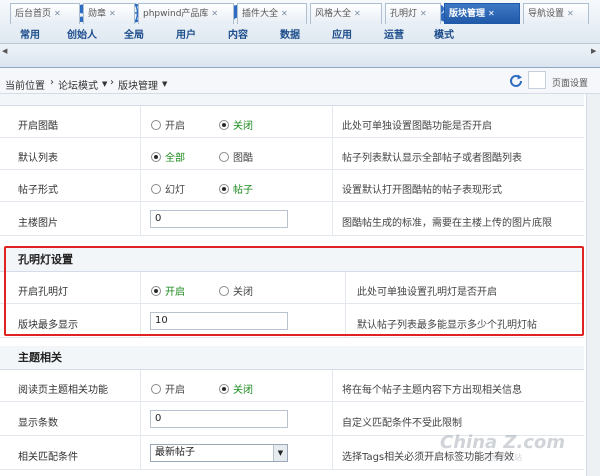  I want to click on page-settings-label: 页面设置, so click(570, 82).